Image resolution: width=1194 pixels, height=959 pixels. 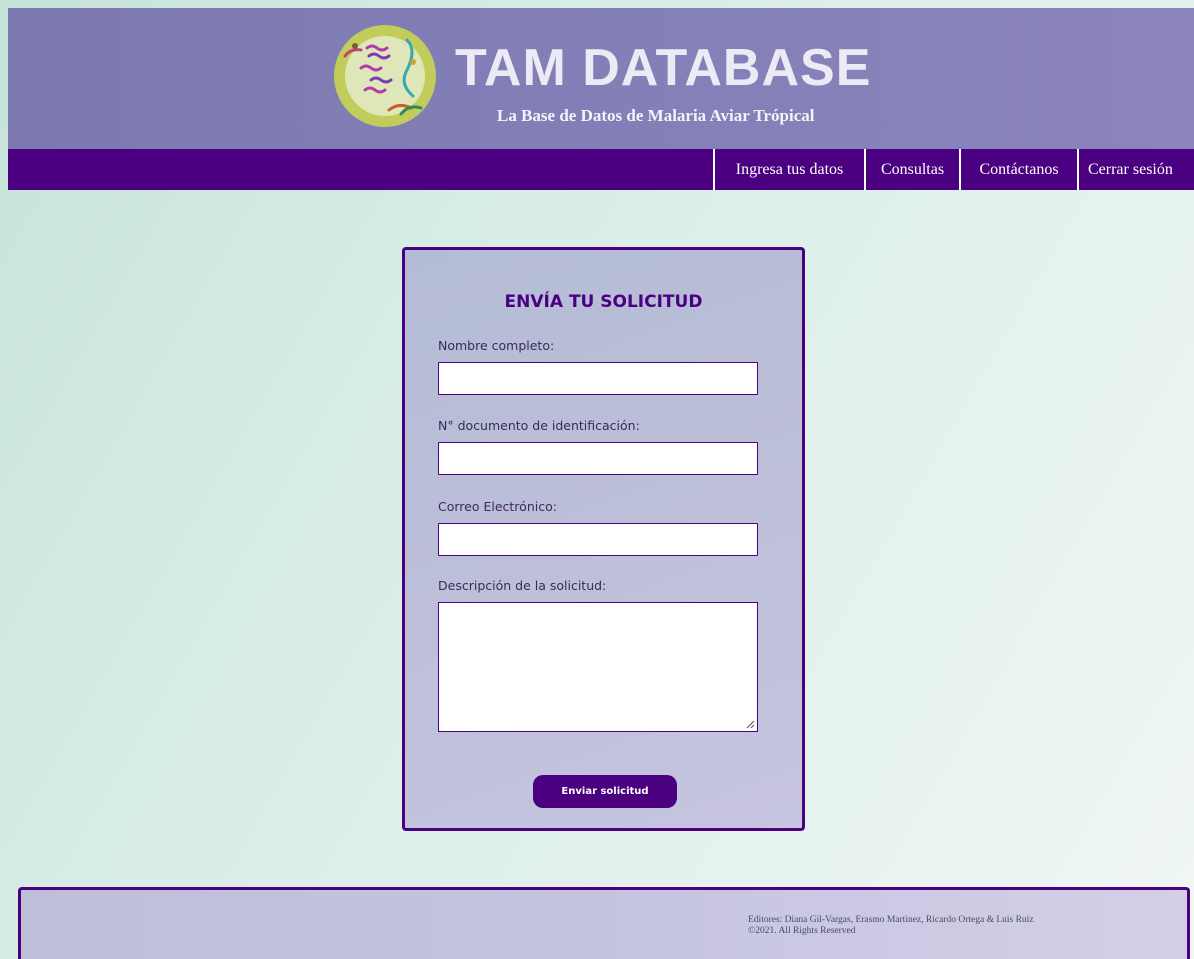 I want to click on nombre-label: Nombre completo:, so click(x=496, y=345).